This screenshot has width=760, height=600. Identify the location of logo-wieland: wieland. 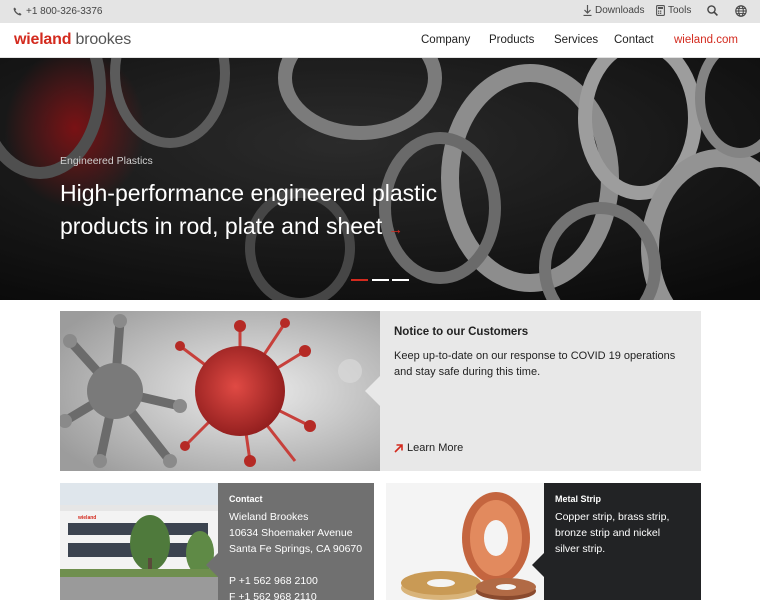
(43, 39).